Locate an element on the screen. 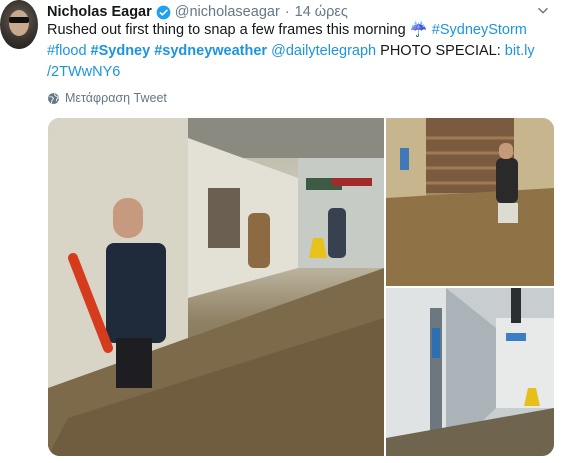 This screenshot has height=463, width=563. mention-dailytelegraph: @dailytelegraph is located at coordinates (323, 51).